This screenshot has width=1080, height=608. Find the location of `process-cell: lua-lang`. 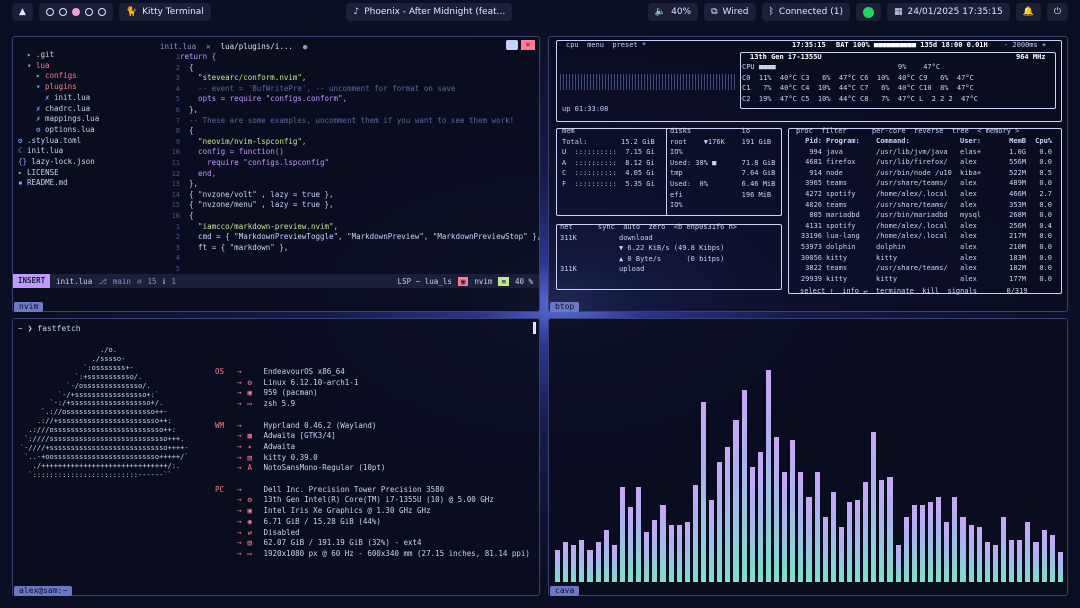

process-cell: lua-lang is located at coordinates (843, 236).